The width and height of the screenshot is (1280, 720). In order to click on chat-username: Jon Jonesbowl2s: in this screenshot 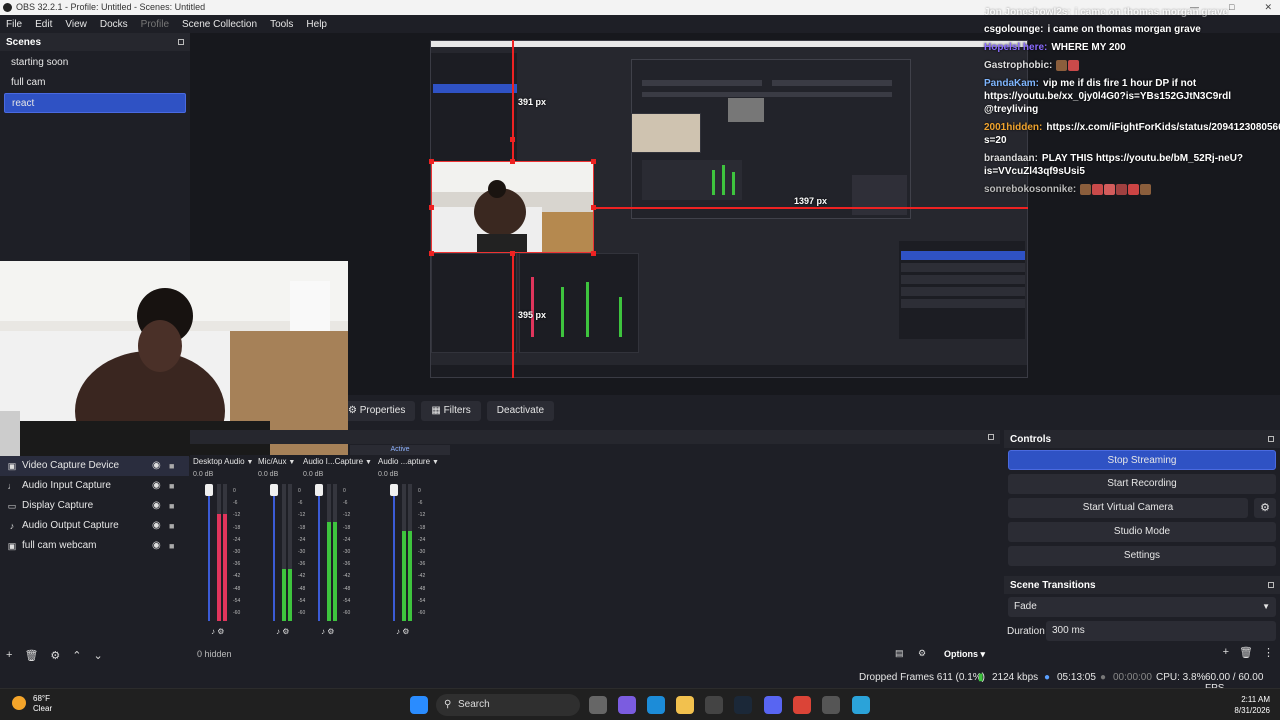, I will do `click(1027, 12)`.